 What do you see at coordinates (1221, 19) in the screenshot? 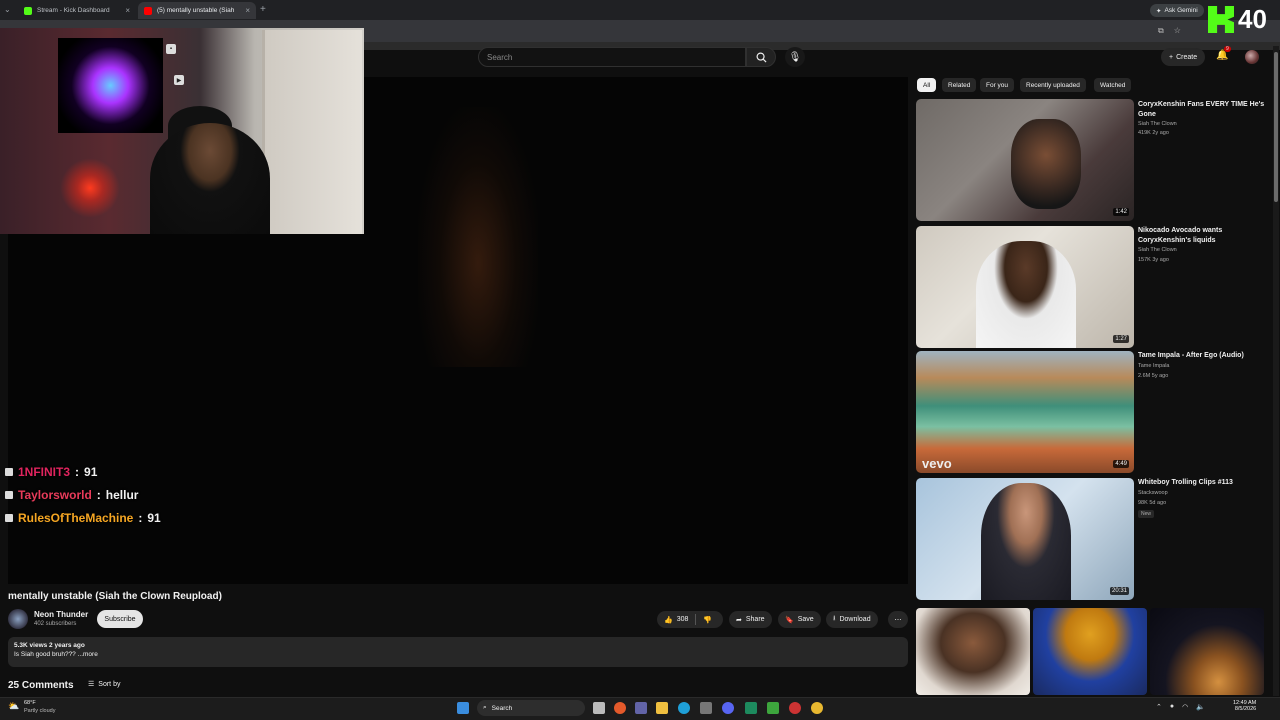
I see `kick-logo-icon` at bounding box center [1221, 19].